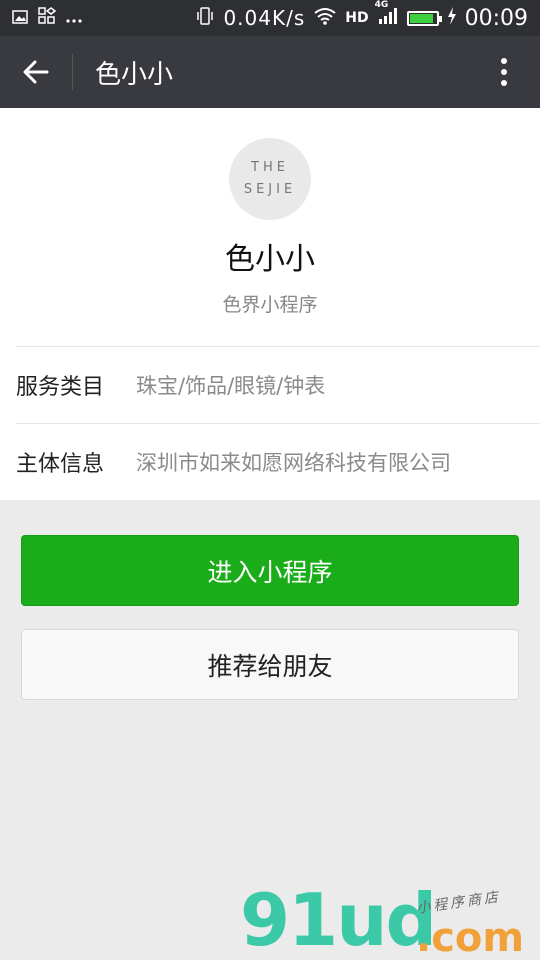 This screenshot has width=540, height=960. I want to click on avatar: THE SEJIE, so click(270, 179).